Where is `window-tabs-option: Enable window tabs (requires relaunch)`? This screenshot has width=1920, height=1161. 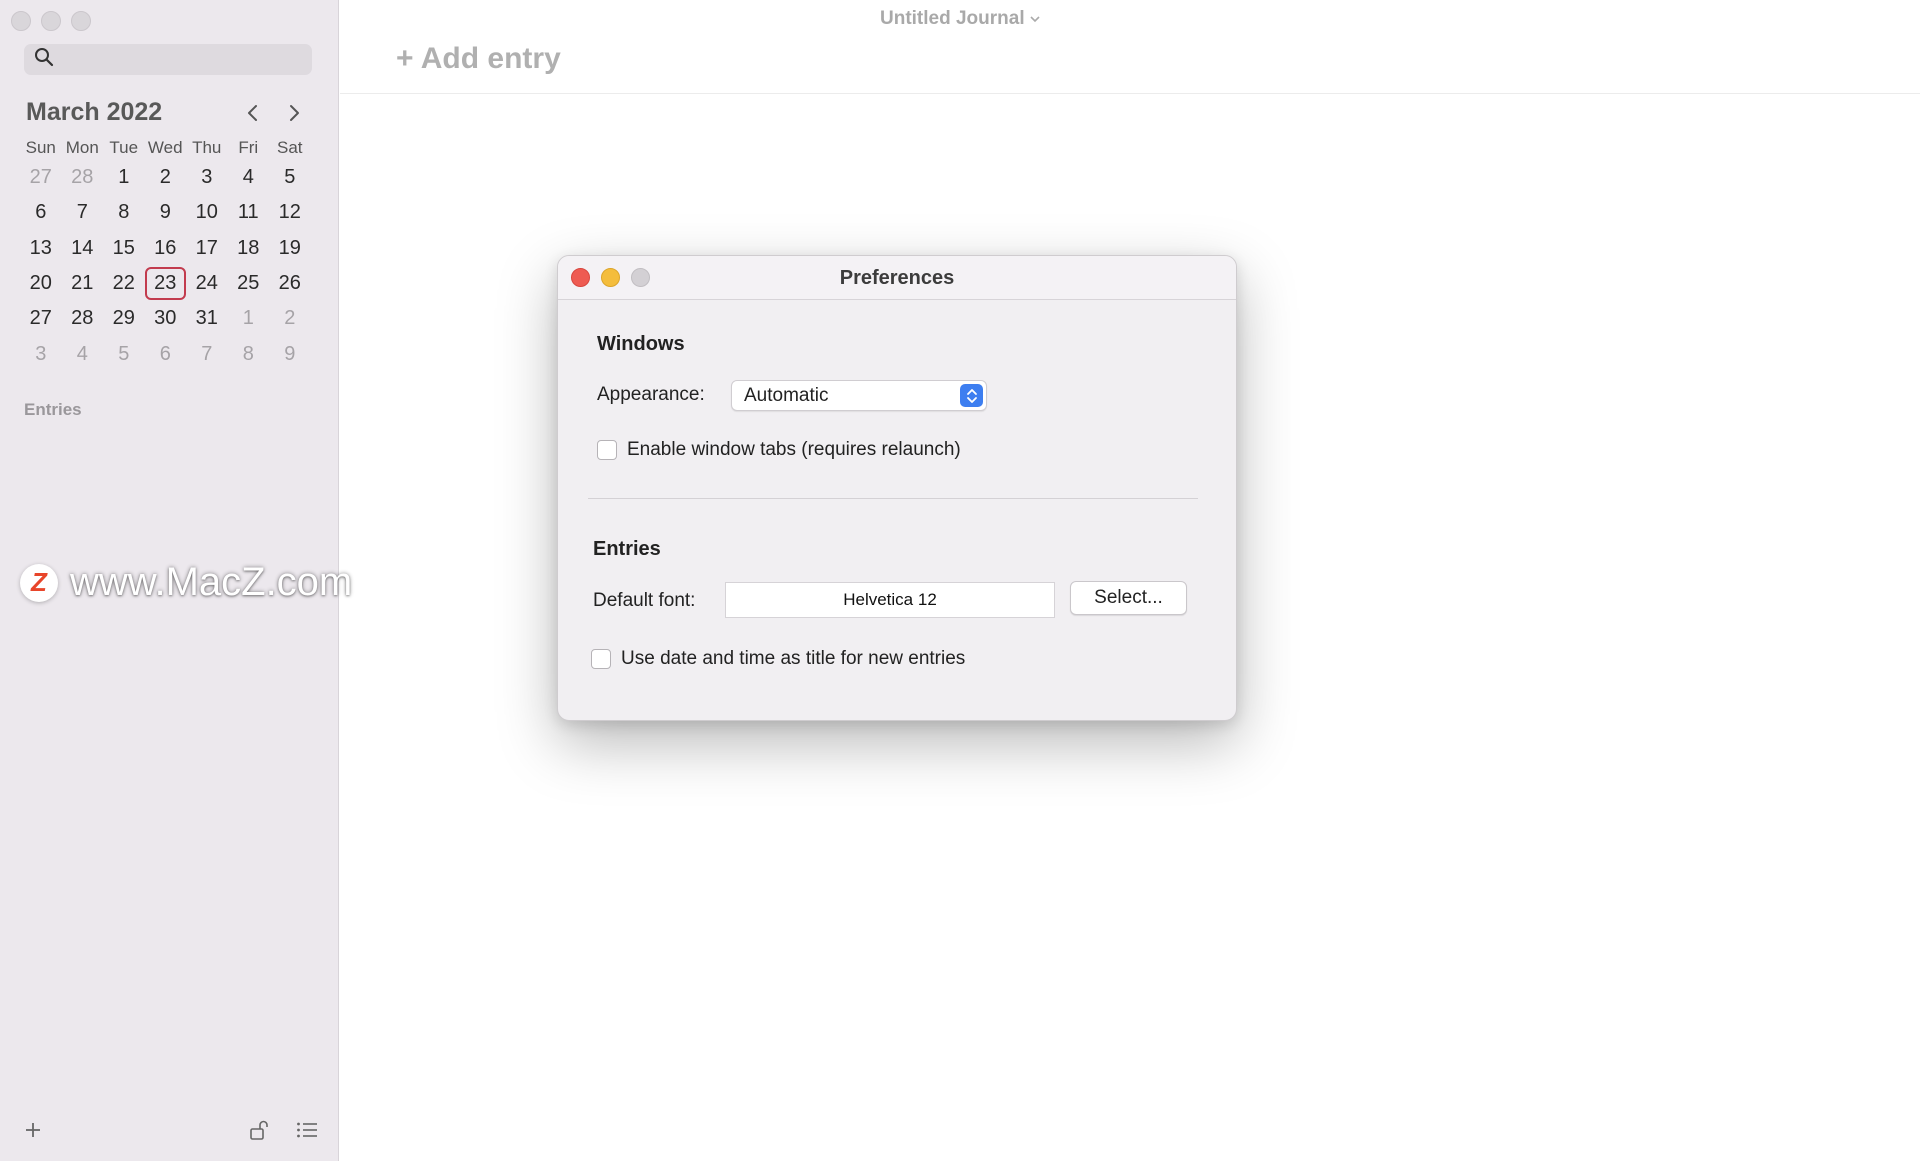 window-tabs-option: Enable window tabs (requires relaunch) is located at coordinates (779, 450).